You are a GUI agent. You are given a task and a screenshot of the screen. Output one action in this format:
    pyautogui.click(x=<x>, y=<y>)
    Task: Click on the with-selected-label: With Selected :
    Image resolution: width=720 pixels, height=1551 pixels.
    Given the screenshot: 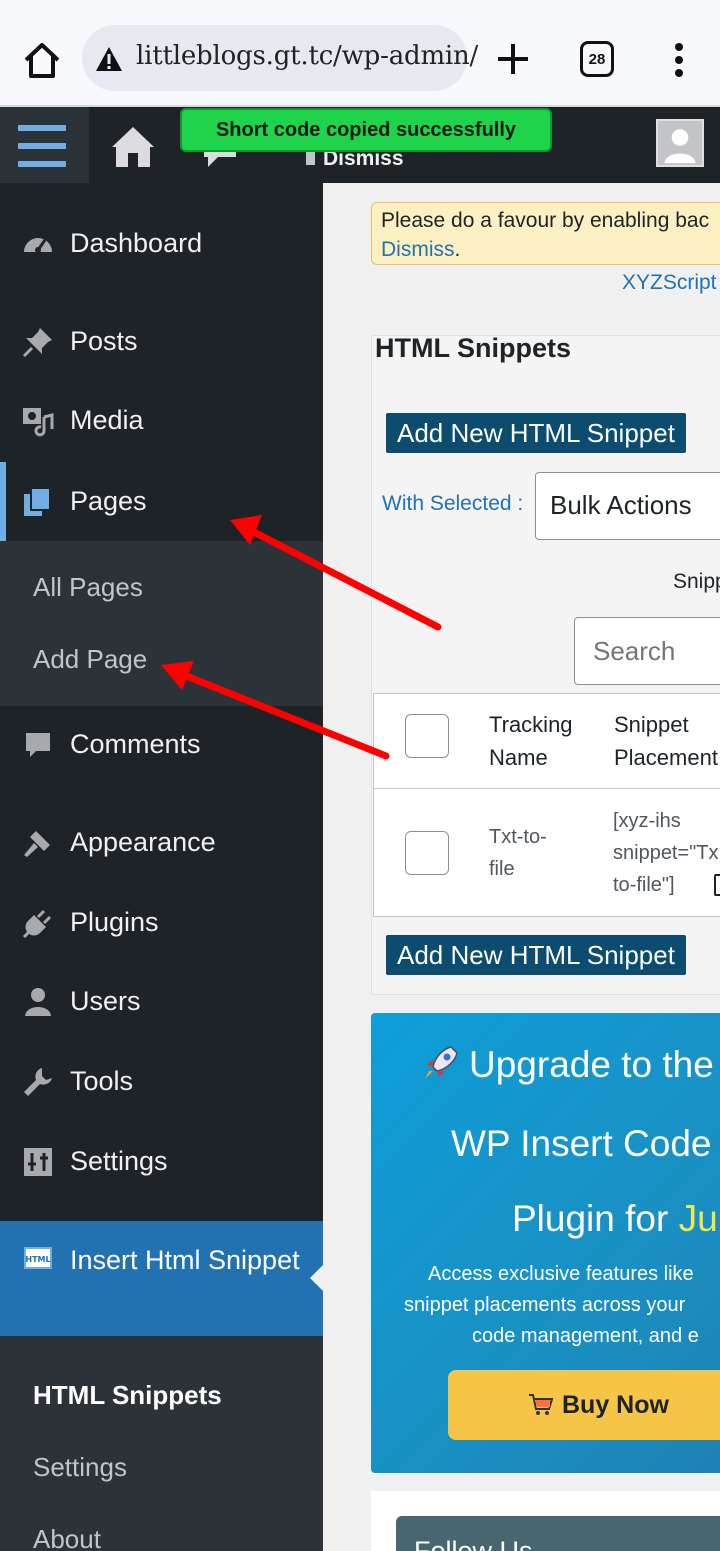 What is the action you would take?
    pyautogui.click(x=453, y=503)
    